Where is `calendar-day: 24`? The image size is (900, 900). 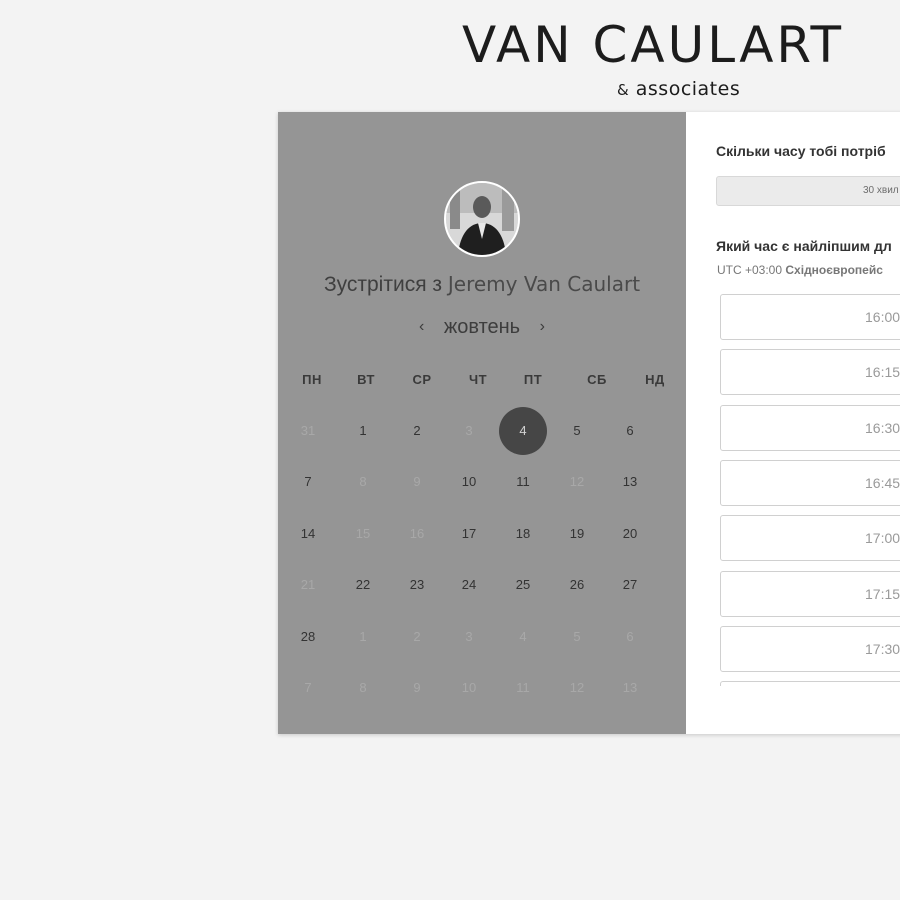 calendar-day: 24 is located at coordinates (469, 585).